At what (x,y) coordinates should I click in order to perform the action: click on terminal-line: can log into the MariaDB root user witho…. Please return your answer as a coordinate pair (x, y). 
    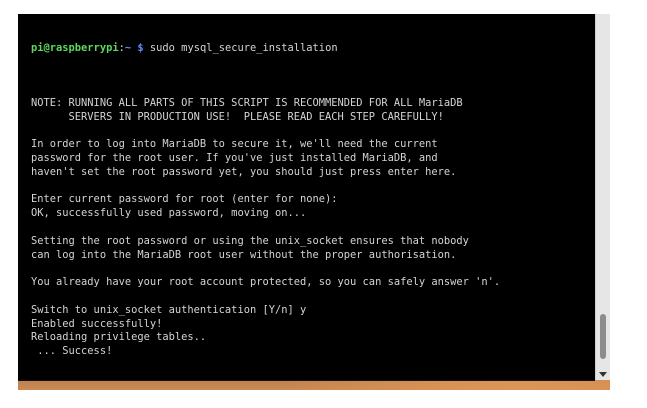
    Looking at the image, I should click on (244, 254).